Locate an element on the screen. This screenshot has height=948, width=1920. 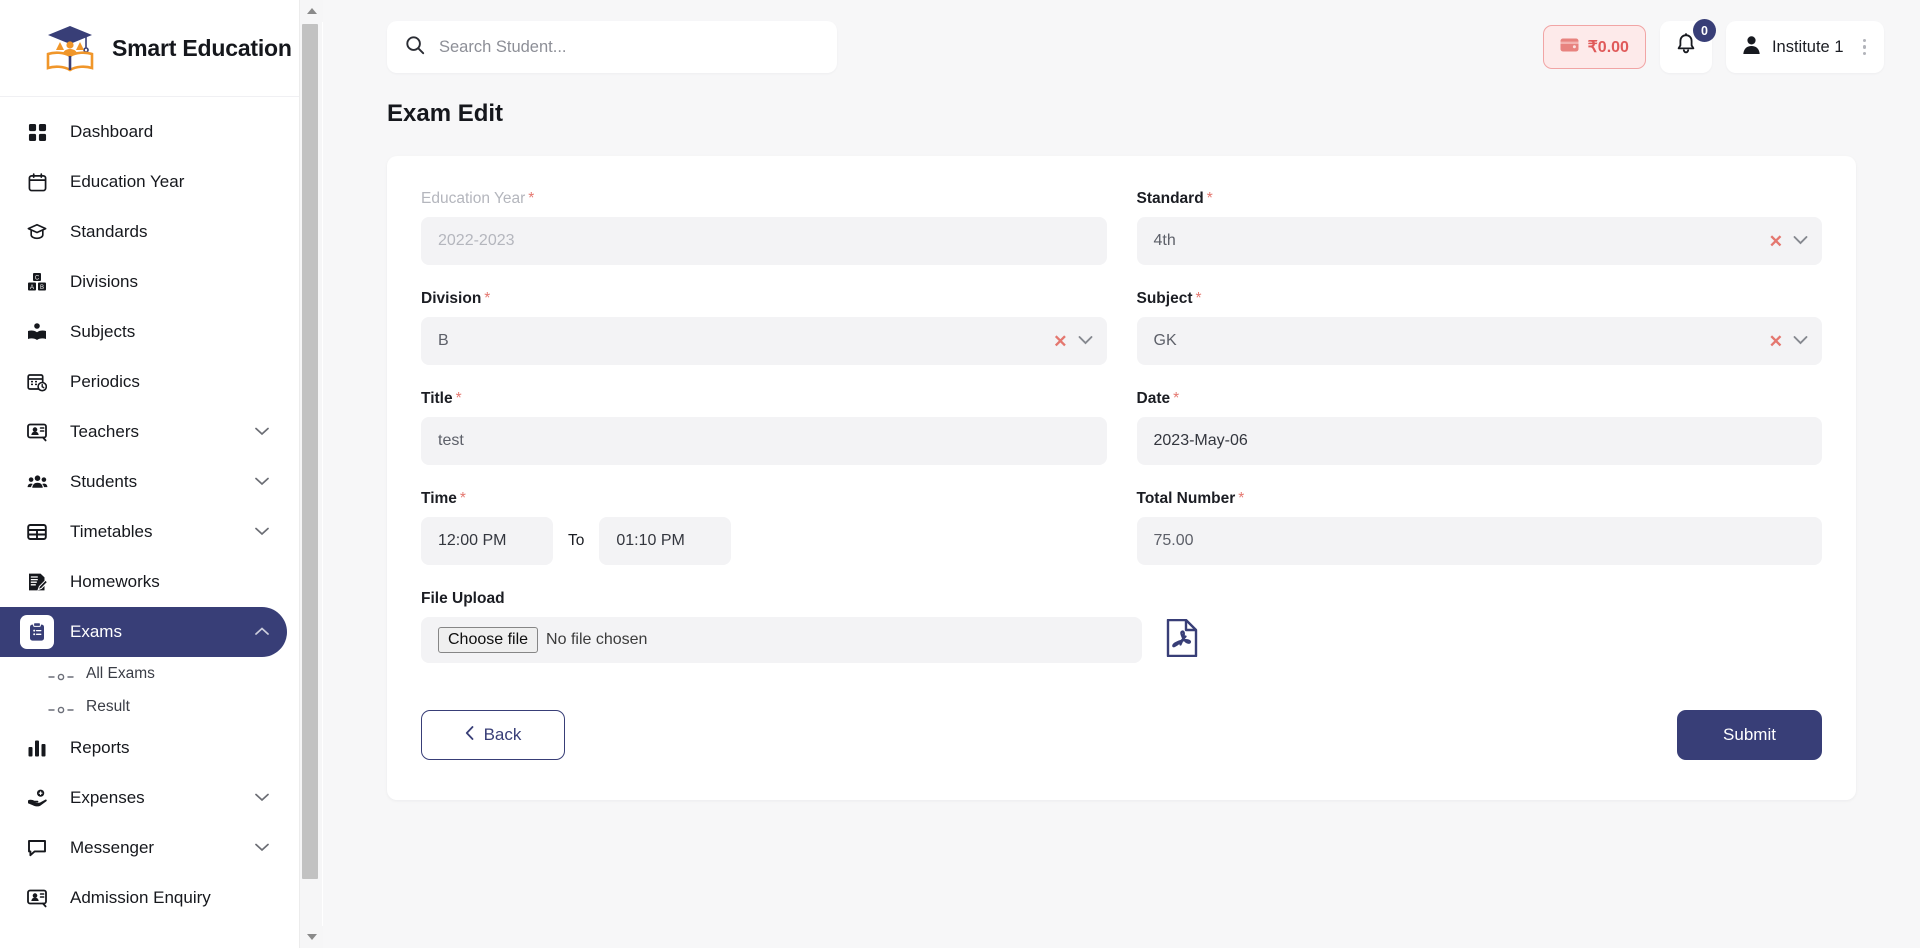
search-box is located at coordinates (612, 47).